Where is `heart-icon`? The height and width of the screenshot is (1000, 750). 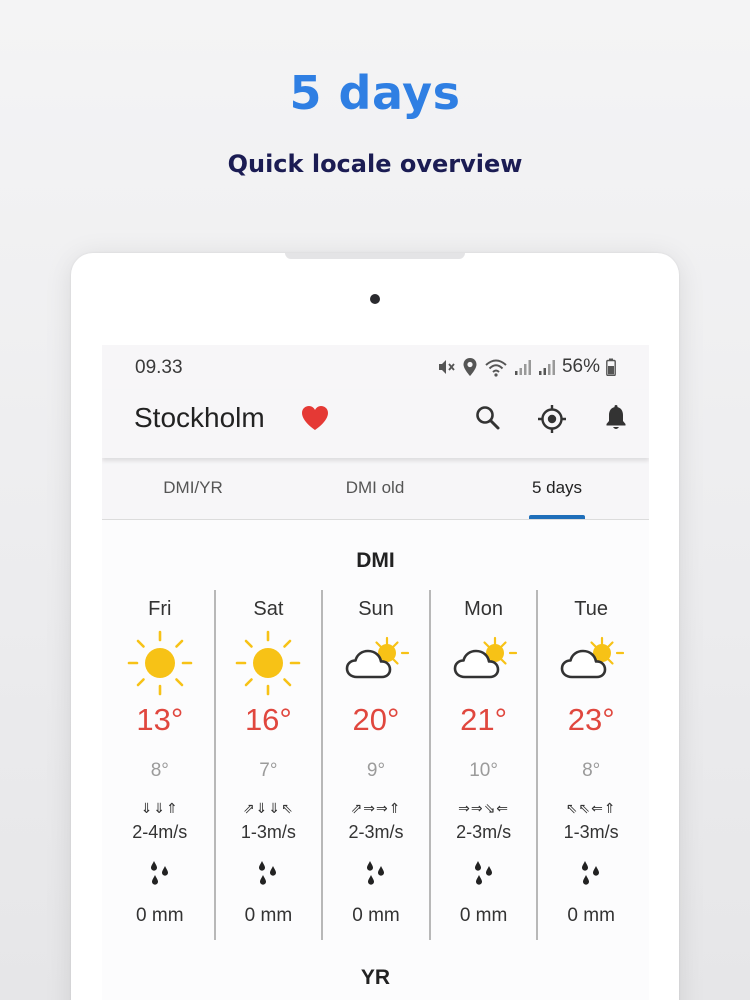 heart-icon is located at coordinates (315, 420).